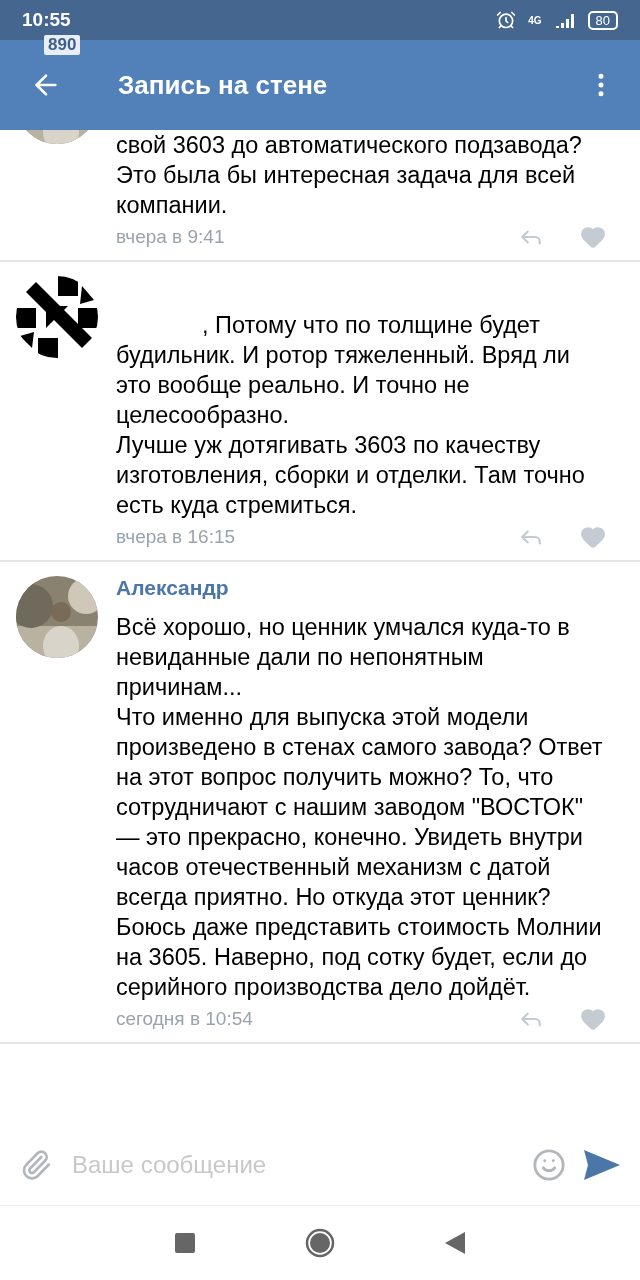  I want to click on comment-text: , Потому что по толщине будет будильник. И ротор тяжеленный. Вряд ли это вообще реально. И точно не целесообразно. Лучше уж дотягивать 3603 по качеству изготовления, сборки и отделки. Там точно есть куда стремиться., so click(351, 415).